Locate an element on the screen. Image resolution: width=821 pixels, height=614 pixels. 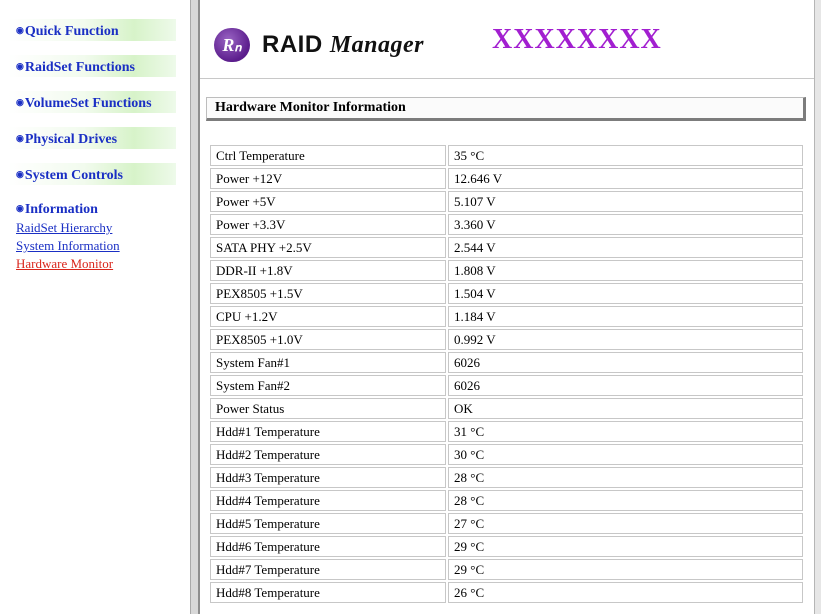
sensor-label: DDR-II +1.8V is located at coordinates (328, 270).